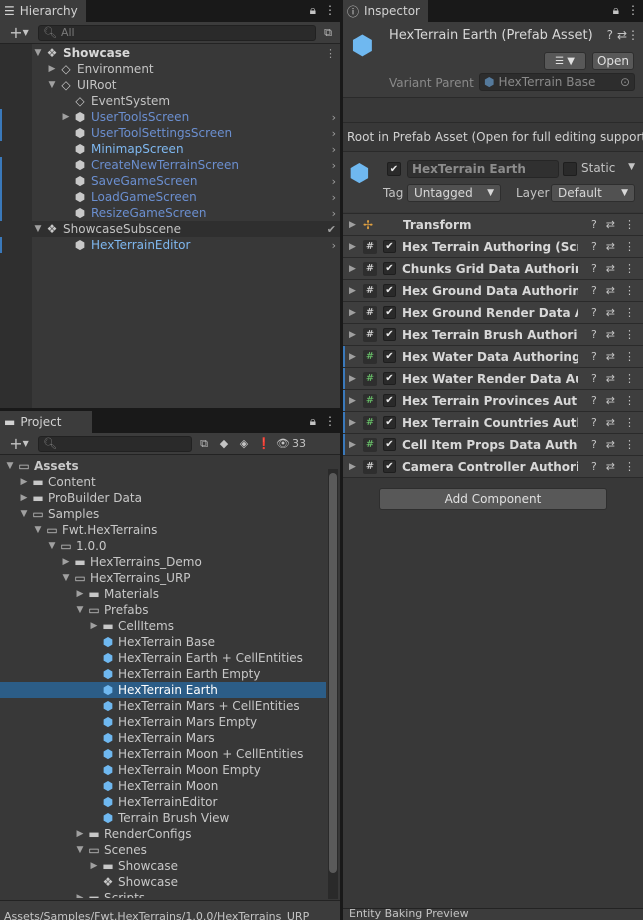 The height and width of the screenshot is (920, 643). Describe the element at coordinates (163, 894) in the screenshot. I see `project-item: ▶ ▬ Scripts` at that location.